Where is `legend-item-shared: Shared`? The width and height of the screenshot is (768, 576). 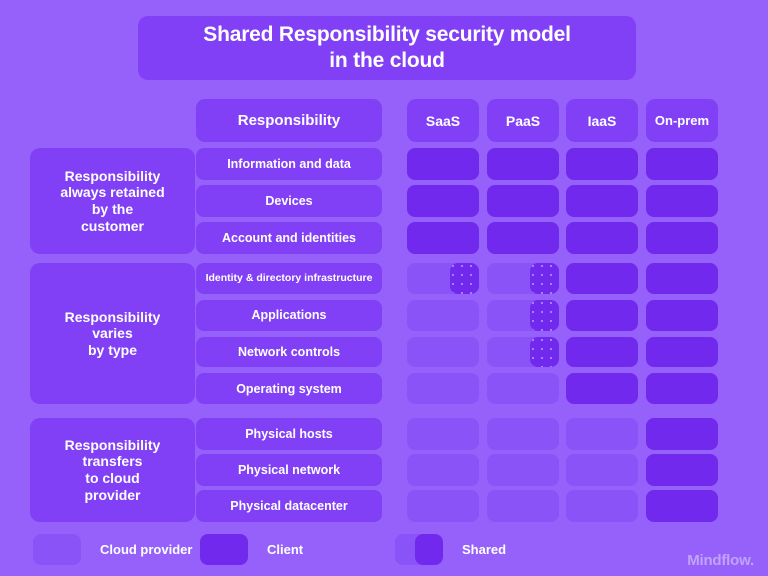 legend-item-shared: Shared is located at coordinates (450, 549).